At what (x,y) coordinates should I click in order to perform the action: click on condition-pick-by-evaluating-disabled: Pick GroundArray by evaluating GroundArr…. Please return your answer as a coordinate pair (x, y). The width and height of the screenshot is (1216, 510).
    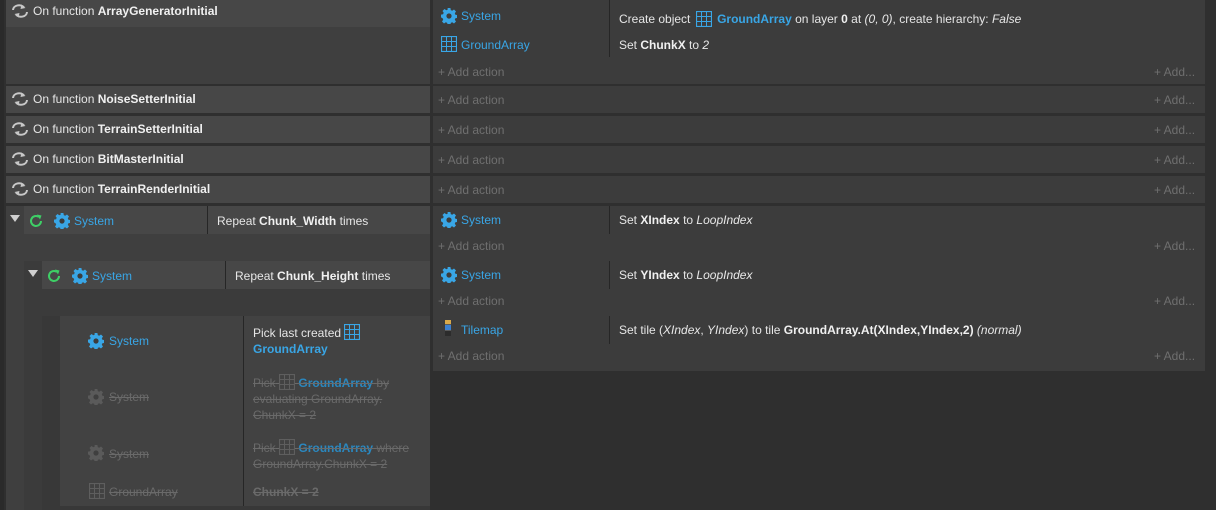
    Looking at the image, I should click on (338, 398).